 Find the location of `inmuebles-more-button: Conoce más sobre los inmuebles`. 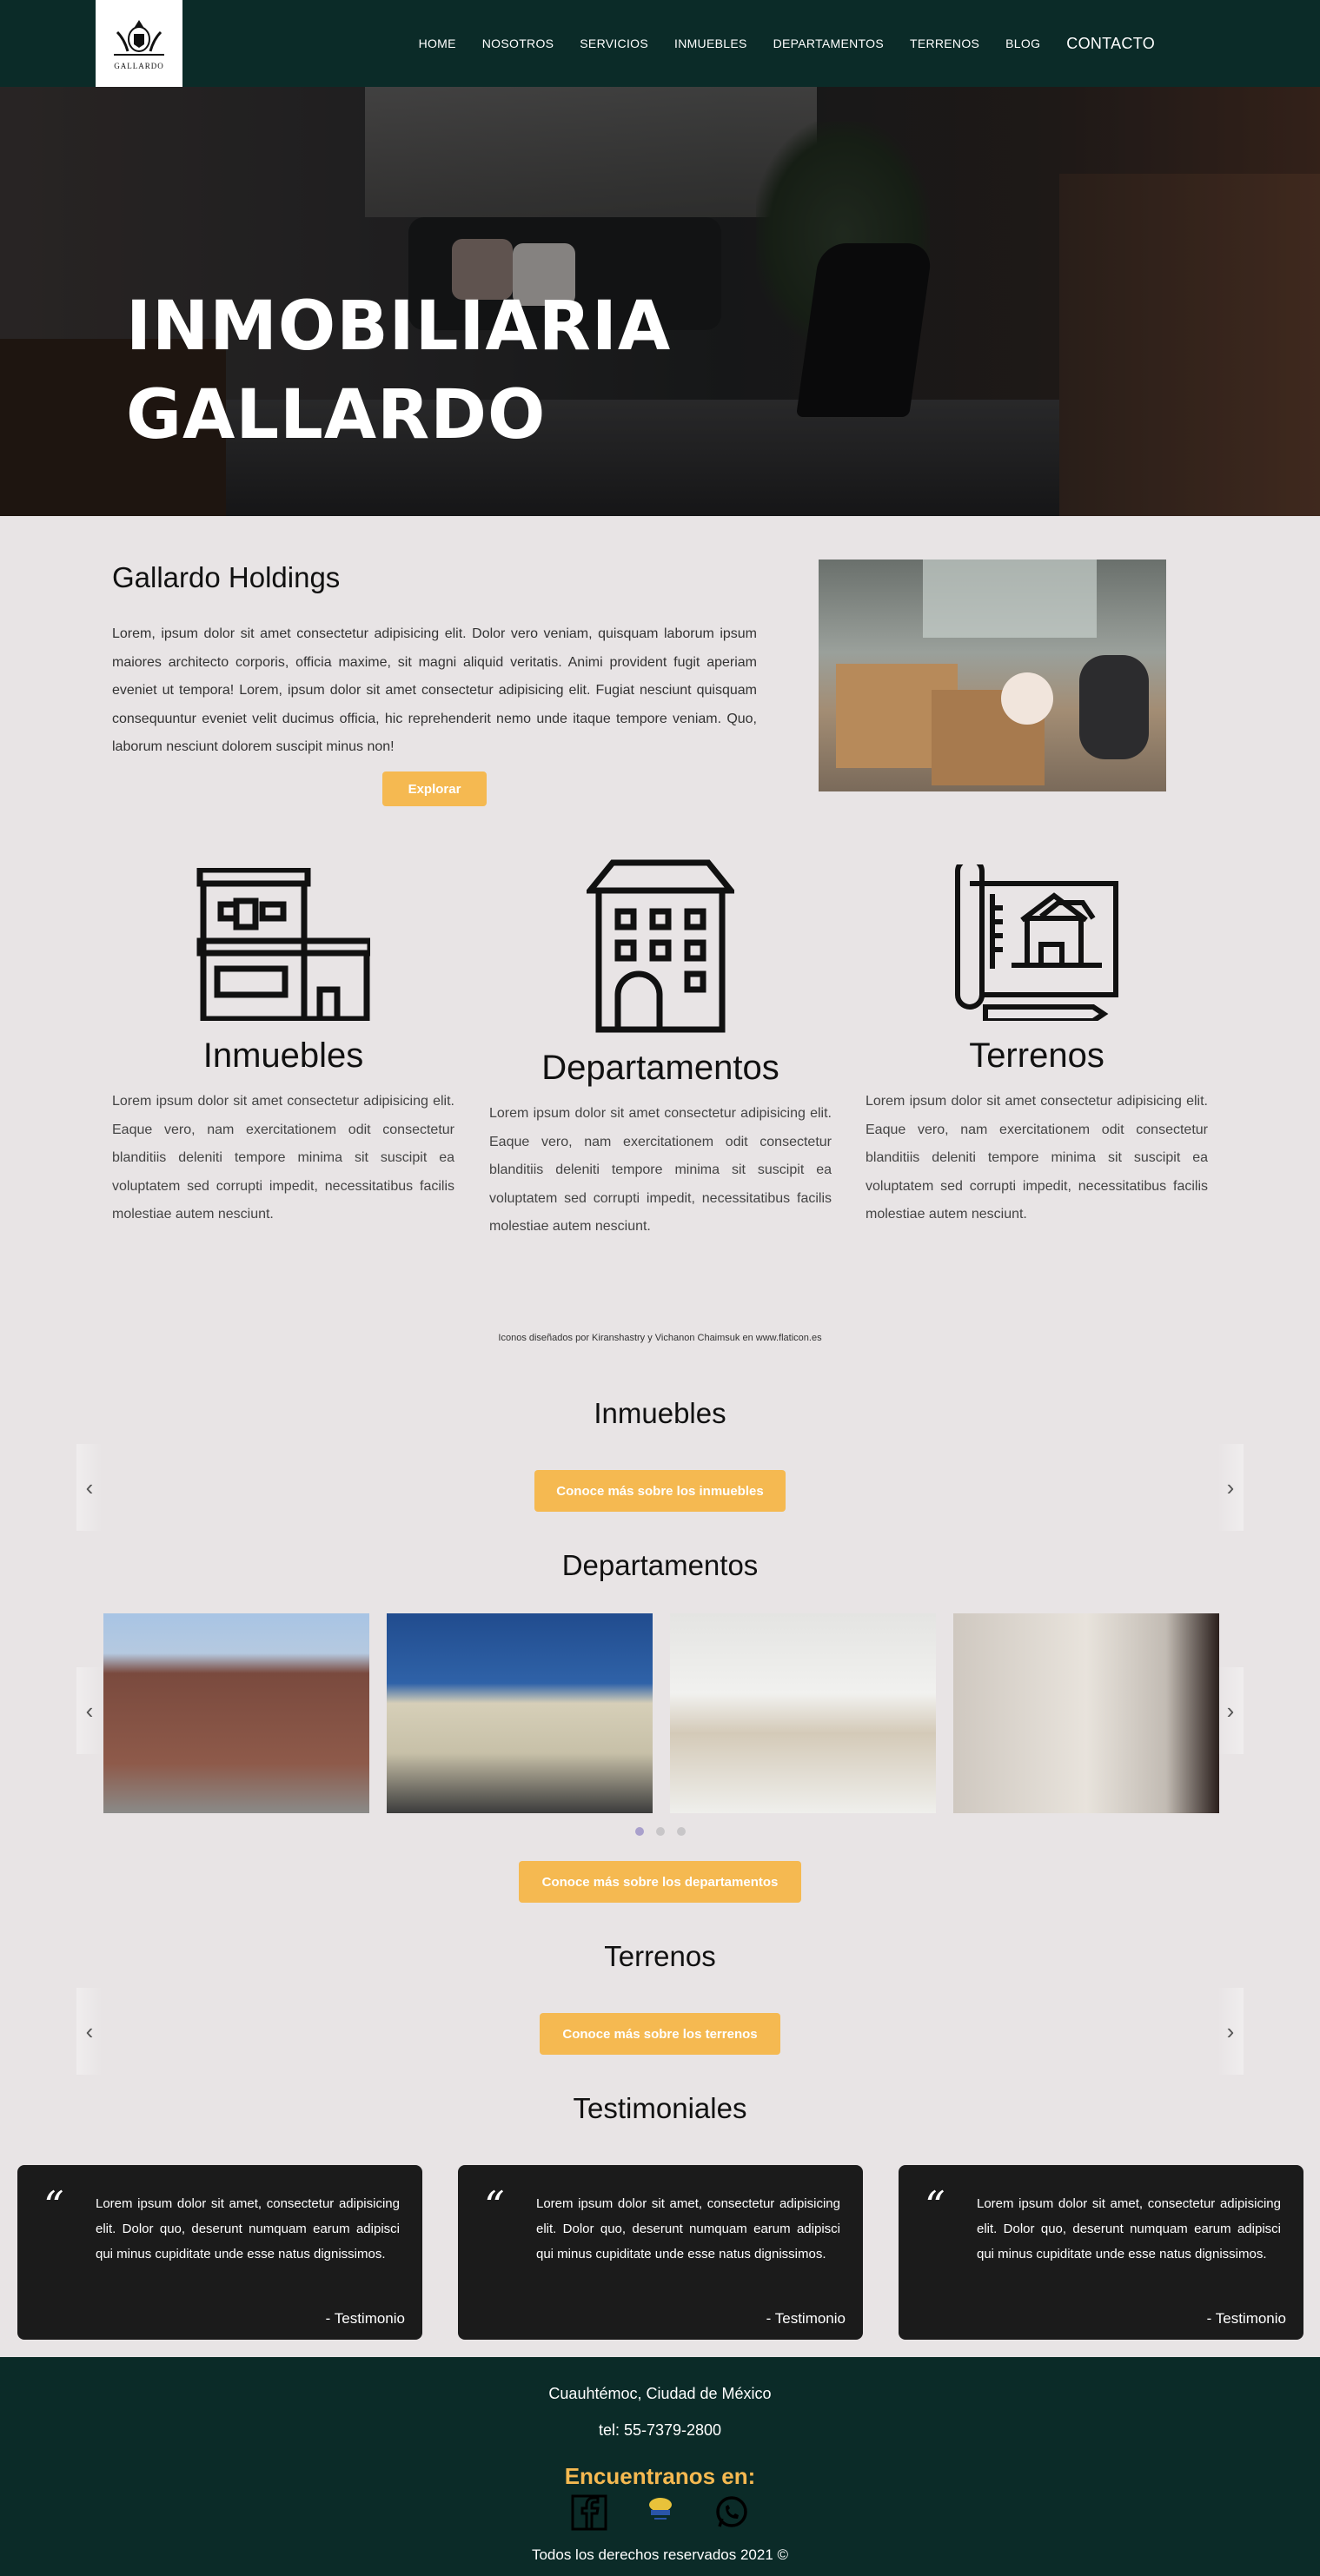

inmuebles-more-button: Conoce más sobre los inmuebles is located at coordinates (660, 1491).